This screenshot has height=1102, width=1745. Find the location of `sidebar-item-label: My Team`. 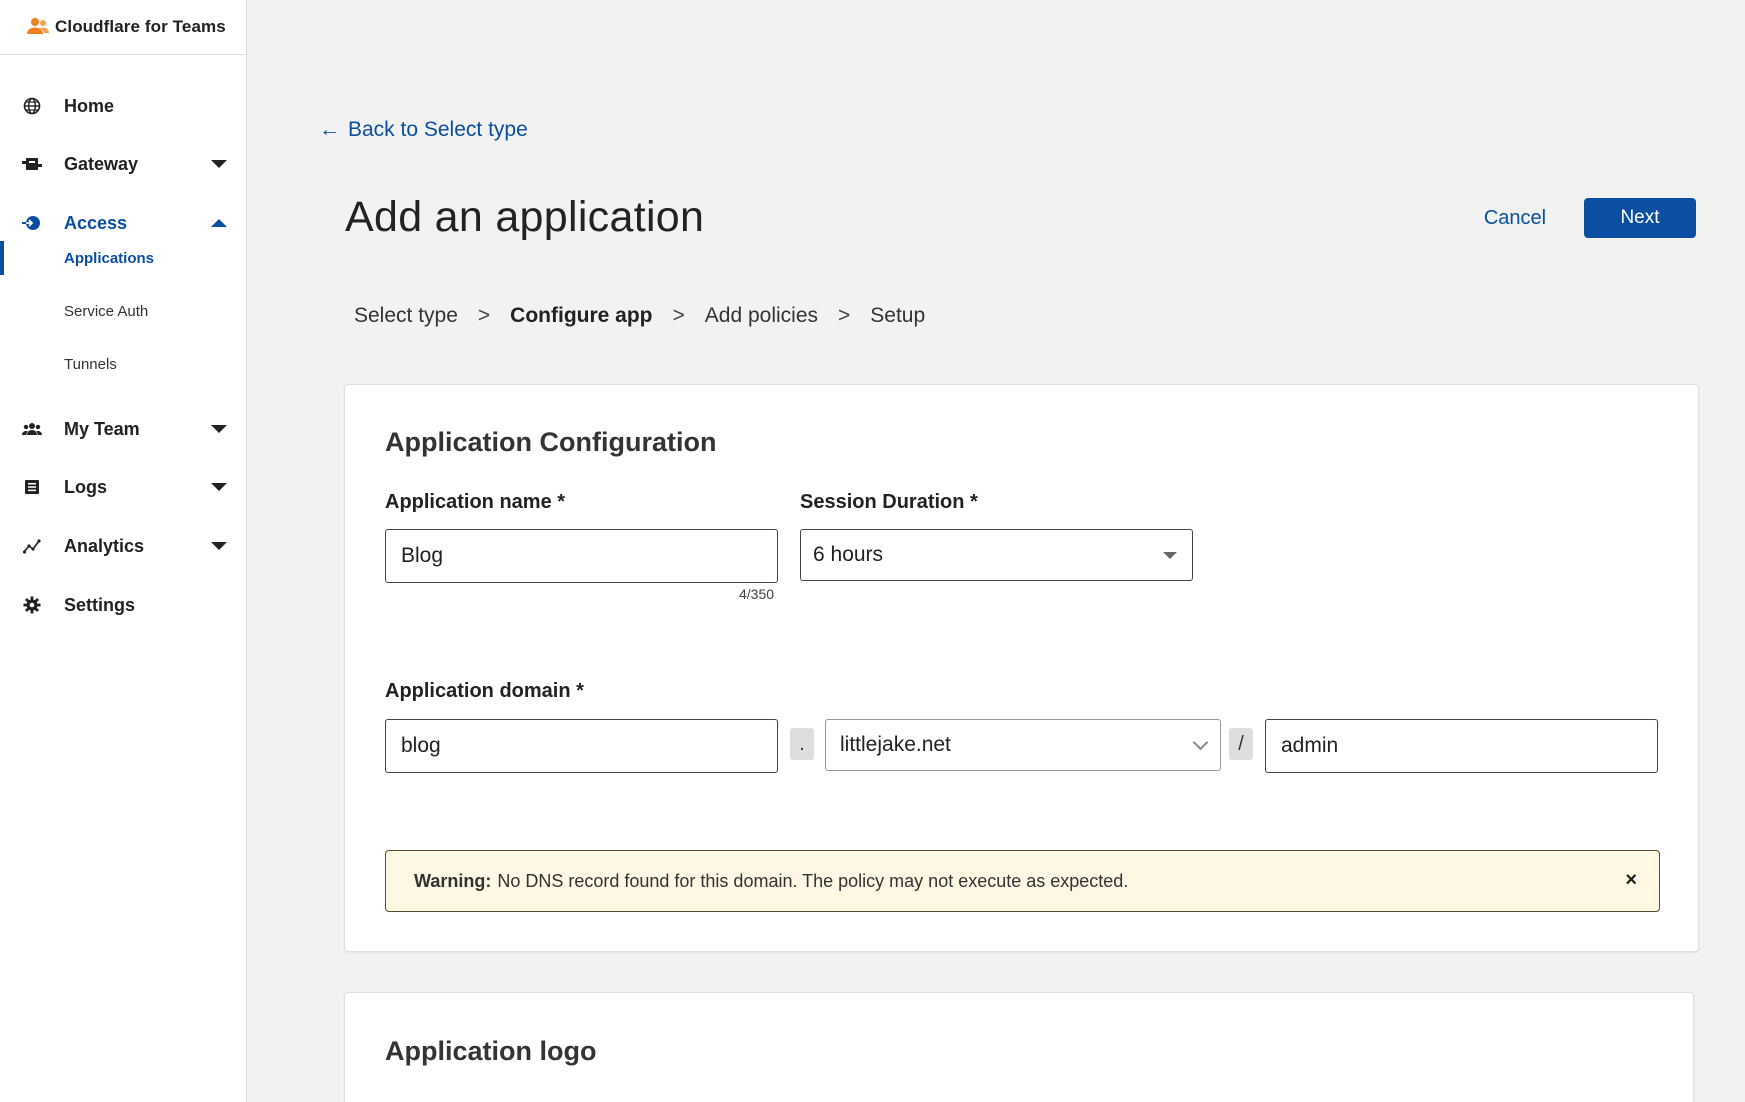

sidebar-item-label: My Team is located at coordinates (102, 428).